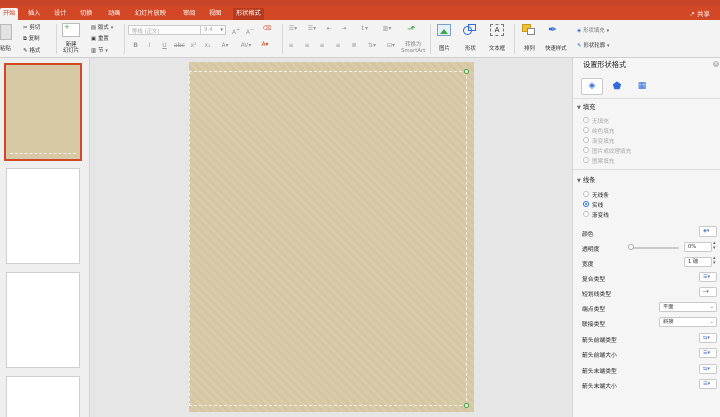 The width and height of the screenshot is (720, 417). Describe the element at coordinates (708, 231) in the screenshot. I see `color-picker-button: ◈▾` at that location.